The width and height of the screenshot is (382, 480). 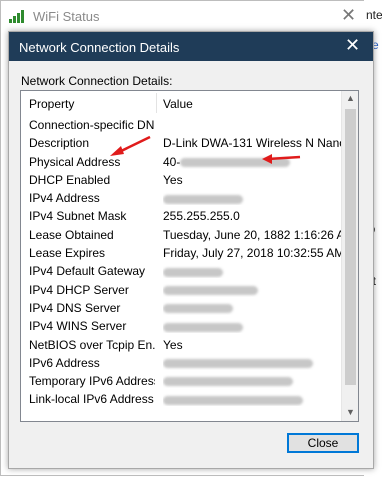 I want to click on row-value-text: Friday, July 27, 2018 10:32:55 AM, so click(x=252, y=253).